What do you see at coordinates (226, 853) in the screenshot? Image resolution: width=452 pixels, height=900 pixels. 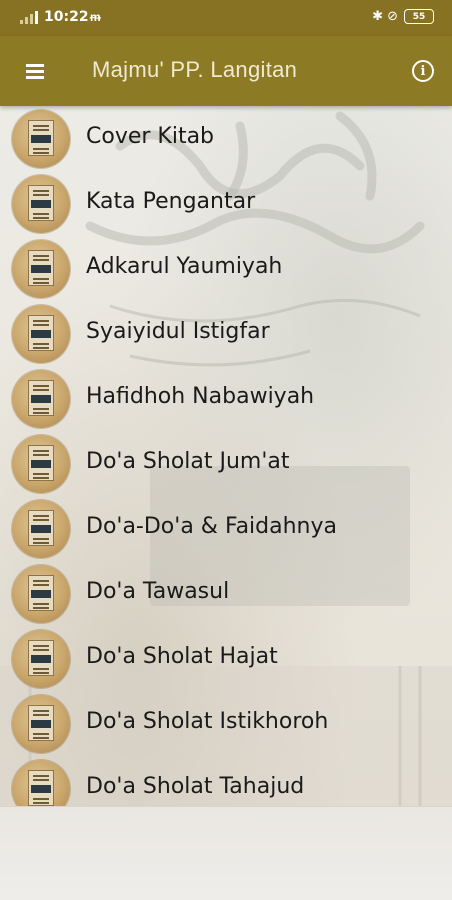 I see `bottom-background` at bounding box center [226, 853].